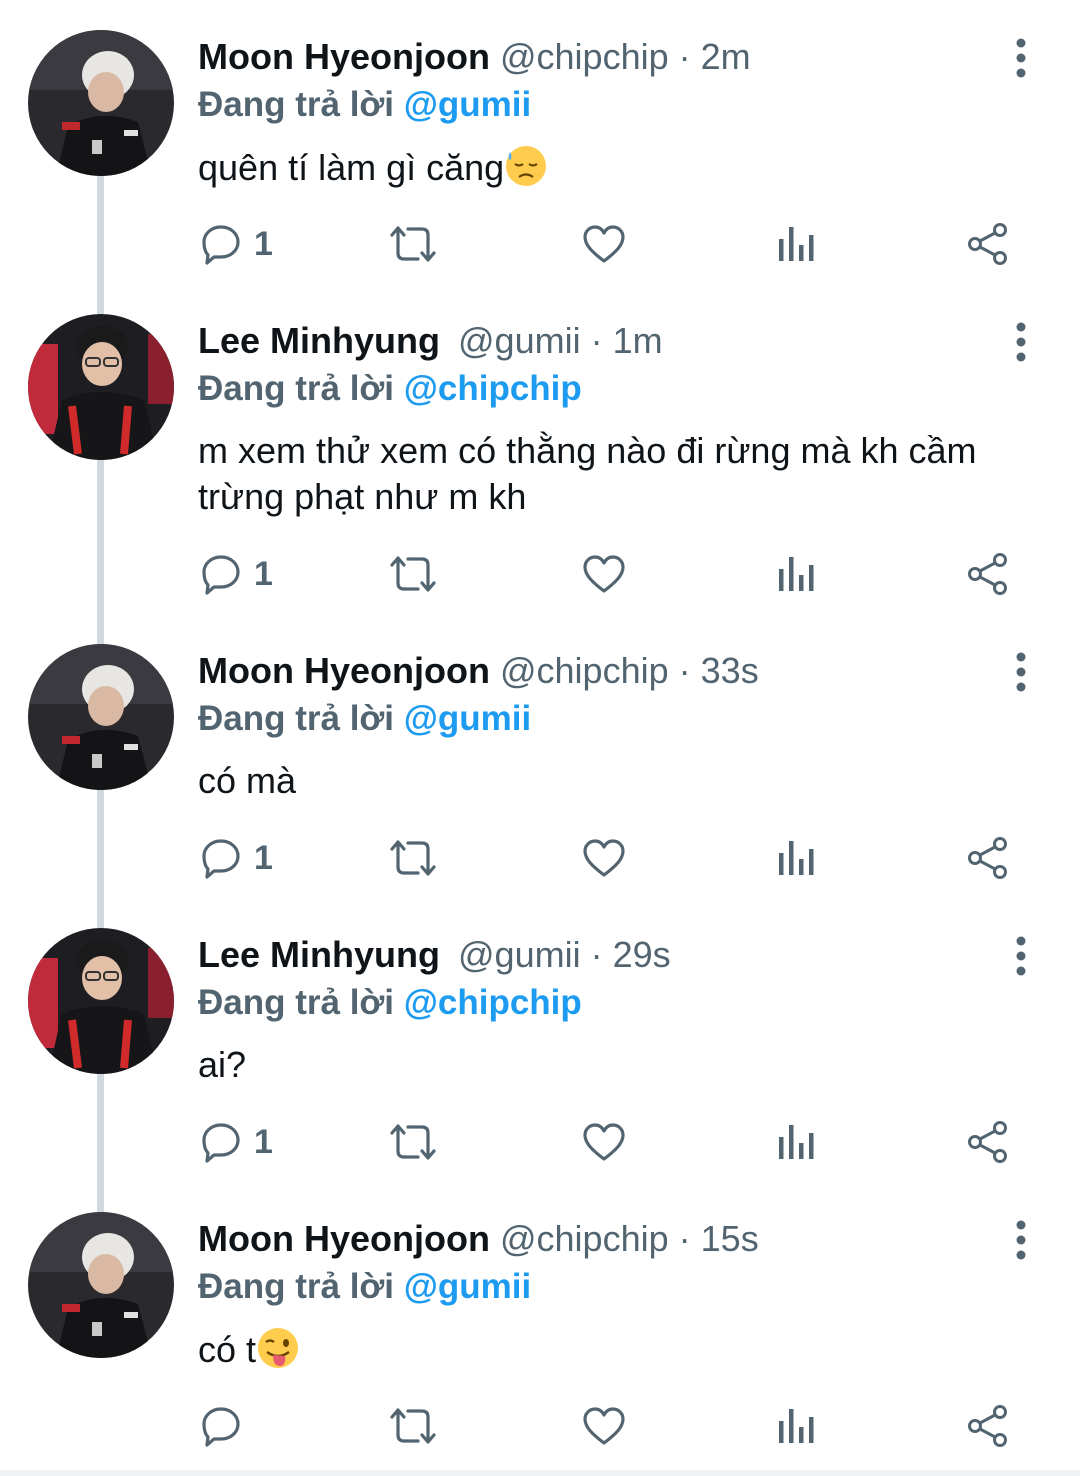 The height and width of the screenshot is (1476, 1080). I want to click on tweet-text-content: có mà, so click(247, 780).